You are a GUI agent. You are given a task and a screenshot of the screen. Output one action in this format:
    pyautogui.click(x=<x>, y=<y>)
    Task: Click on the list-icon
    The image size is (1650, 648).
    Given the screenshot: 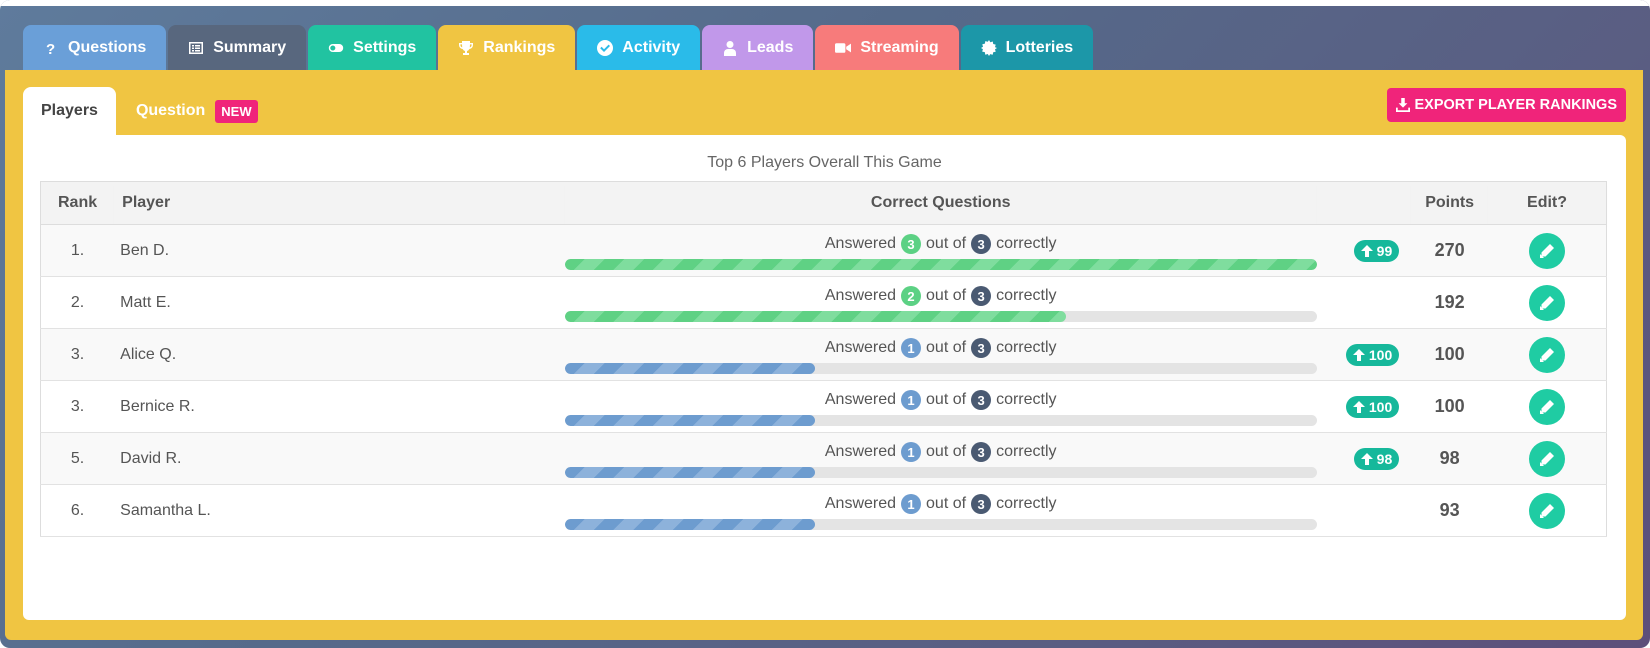 What is the action you would take?
    pyautogui.click(x=196, y=48)
    